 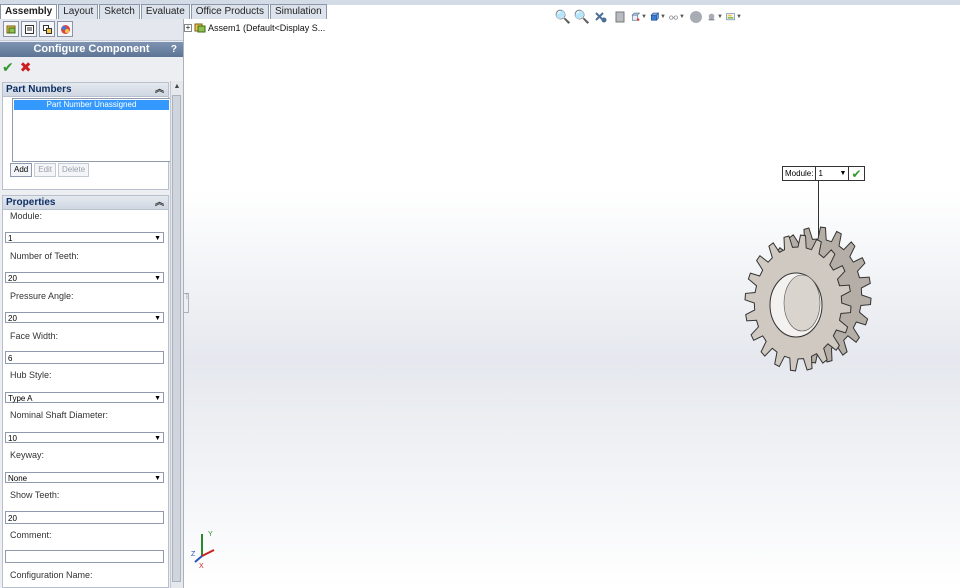 What do you see at coordinates (658, 17) in the screenshot?
I see `display-style-icon: ▼` at bounding box center [658, 17].